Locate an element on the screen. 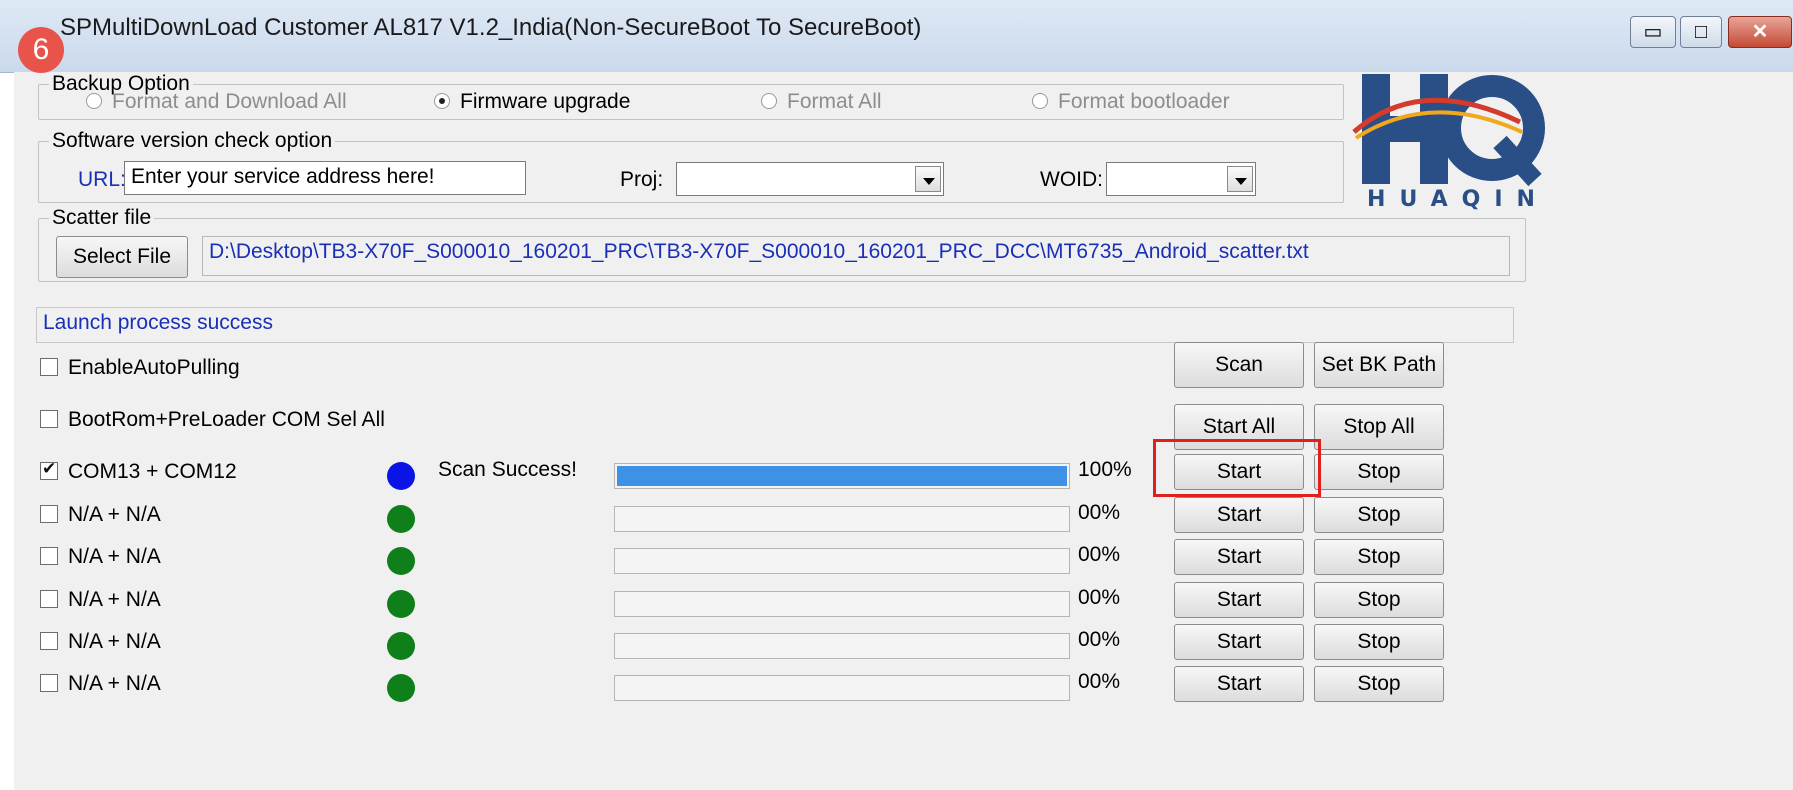 This screenshot has width=1793, height=790. maximize-button: □ is located at coordinates (1701, 32).